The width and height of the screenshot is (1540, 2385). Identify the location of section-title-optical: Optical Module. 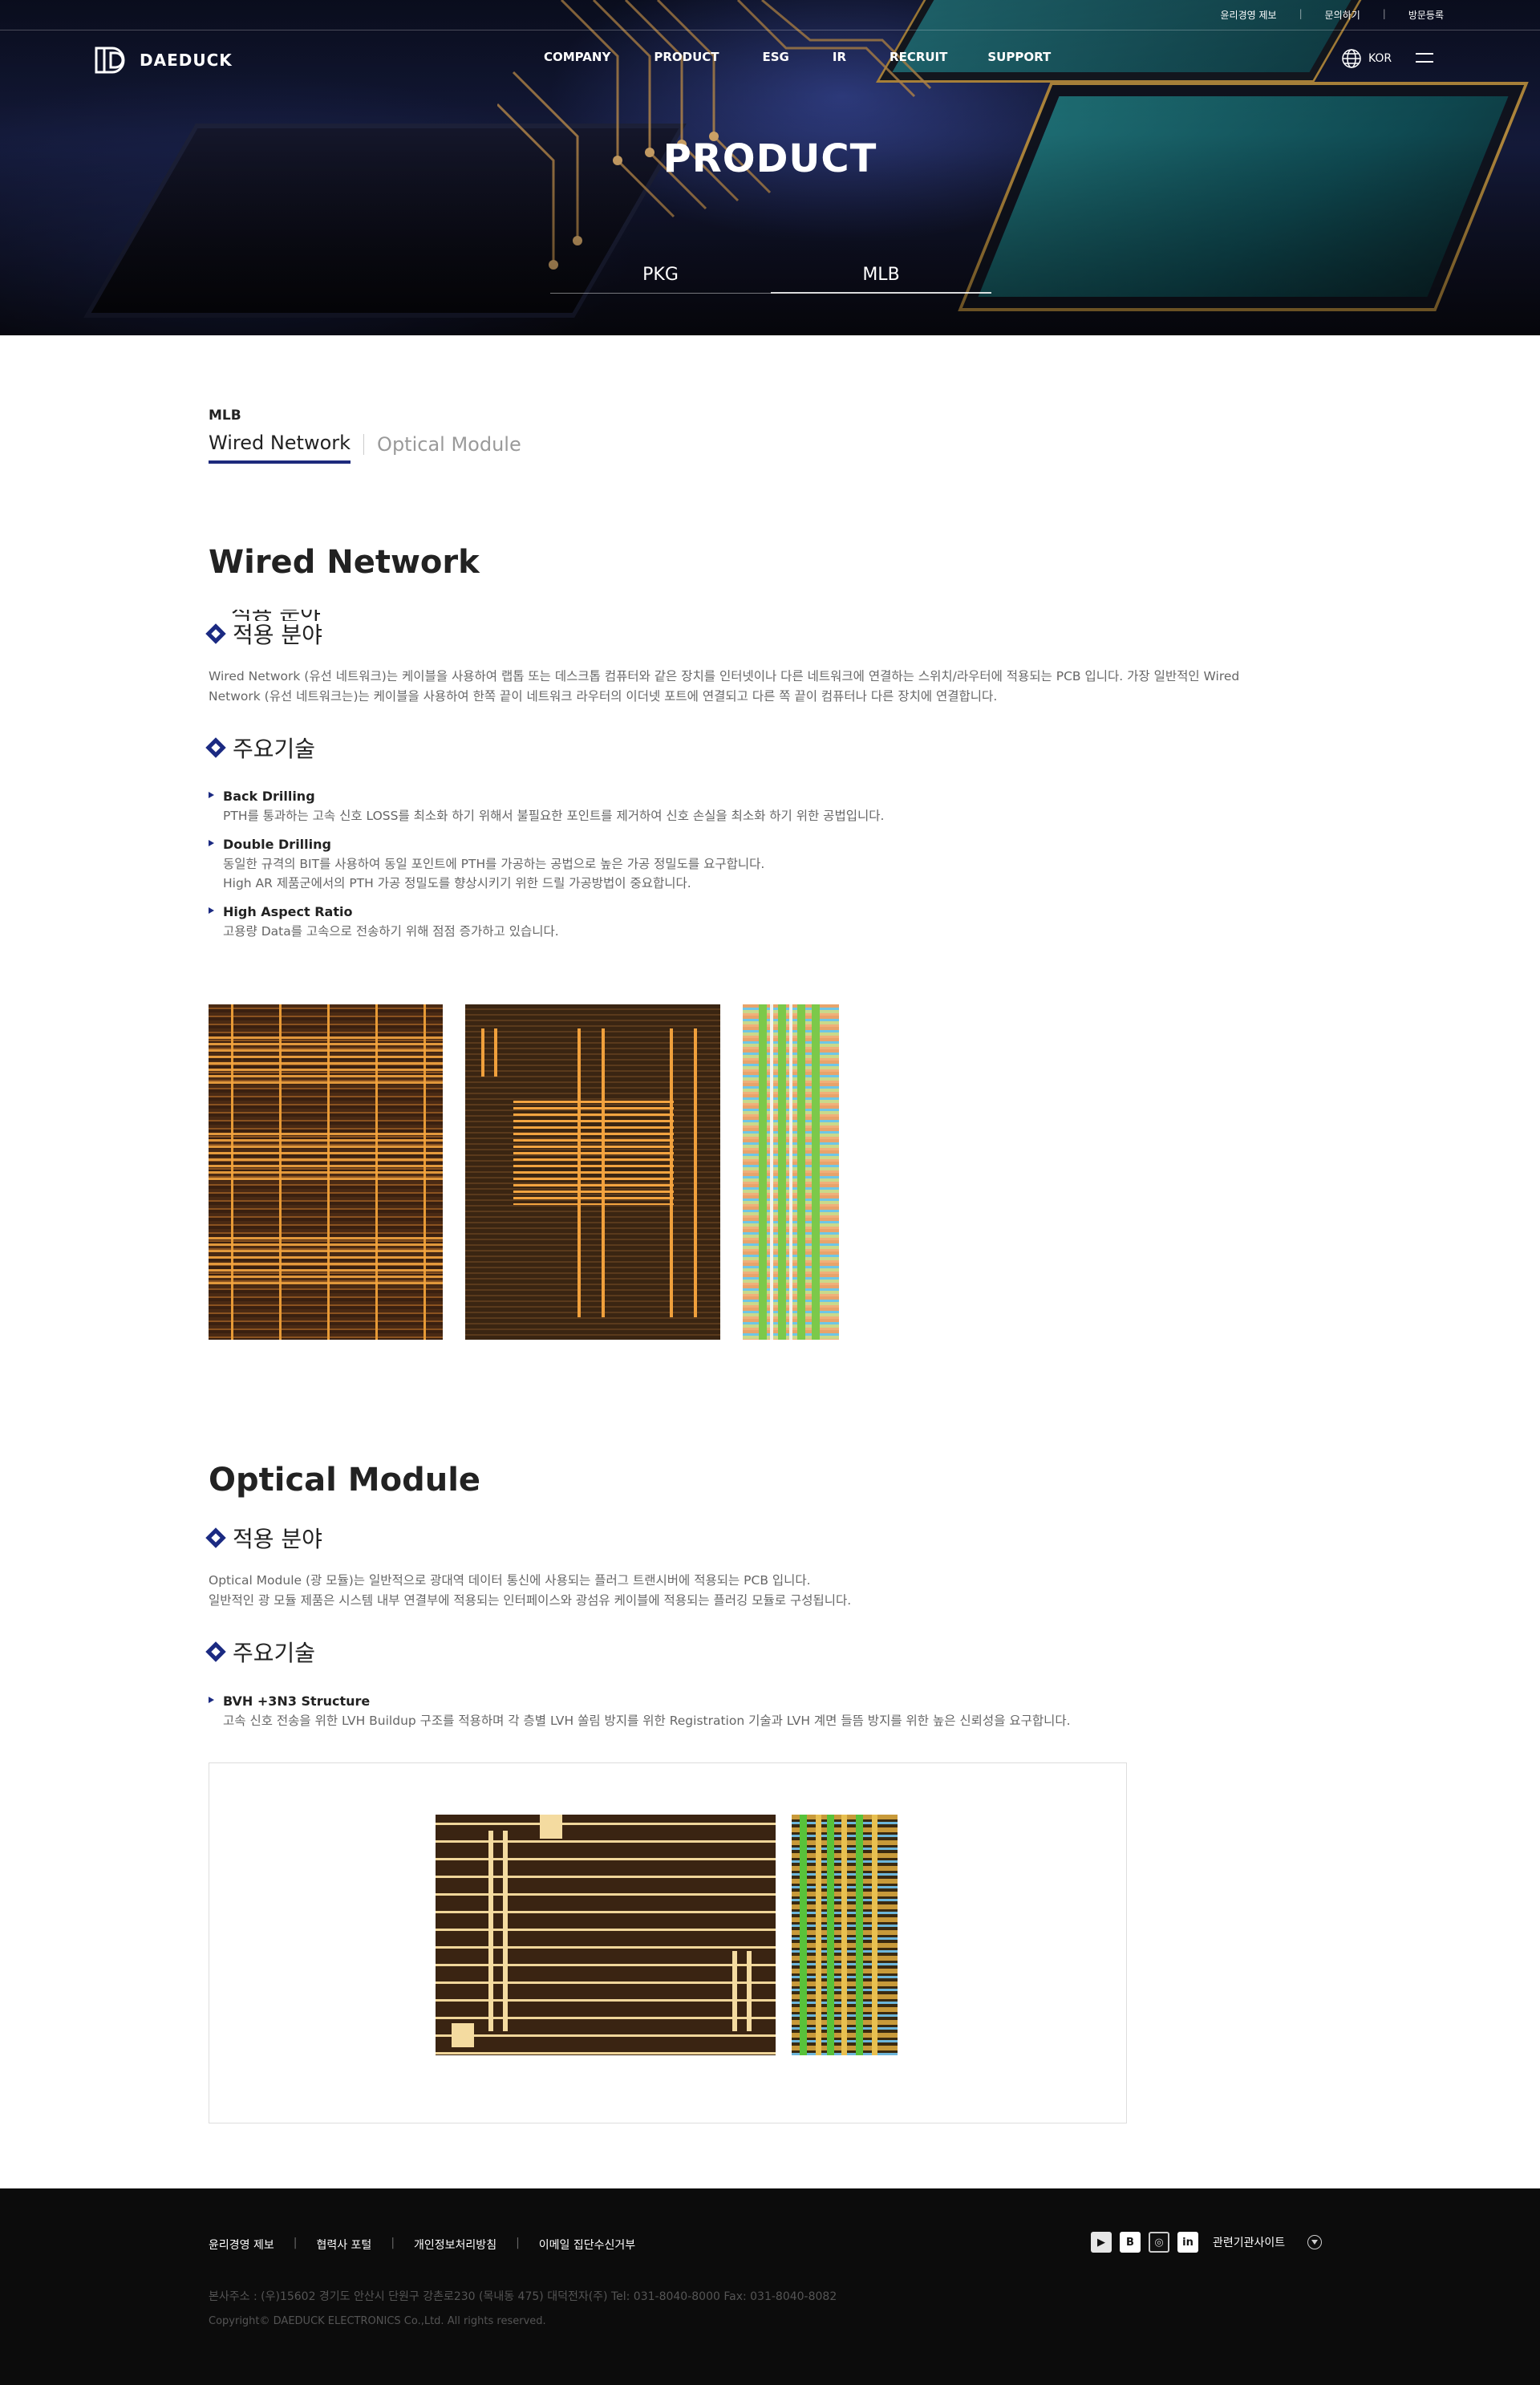
(345, 1480).